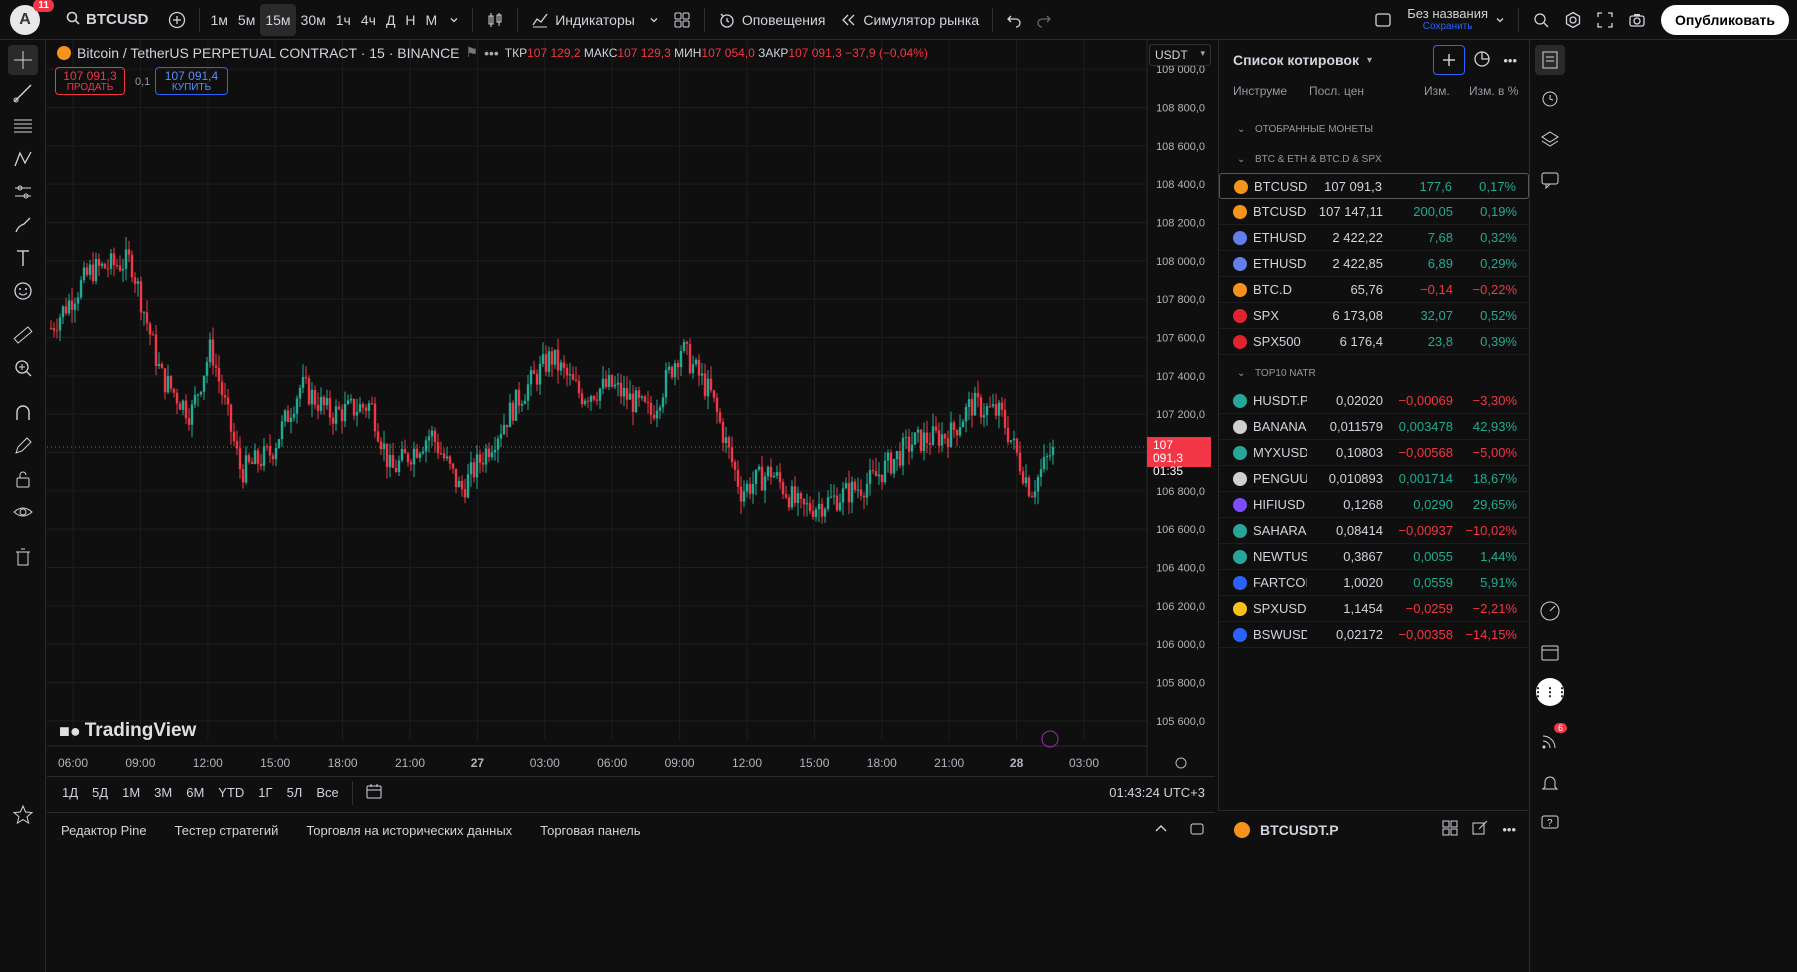 The image size is (1797, 972). I want to click on add-symbol-button, so click(1449, 60).